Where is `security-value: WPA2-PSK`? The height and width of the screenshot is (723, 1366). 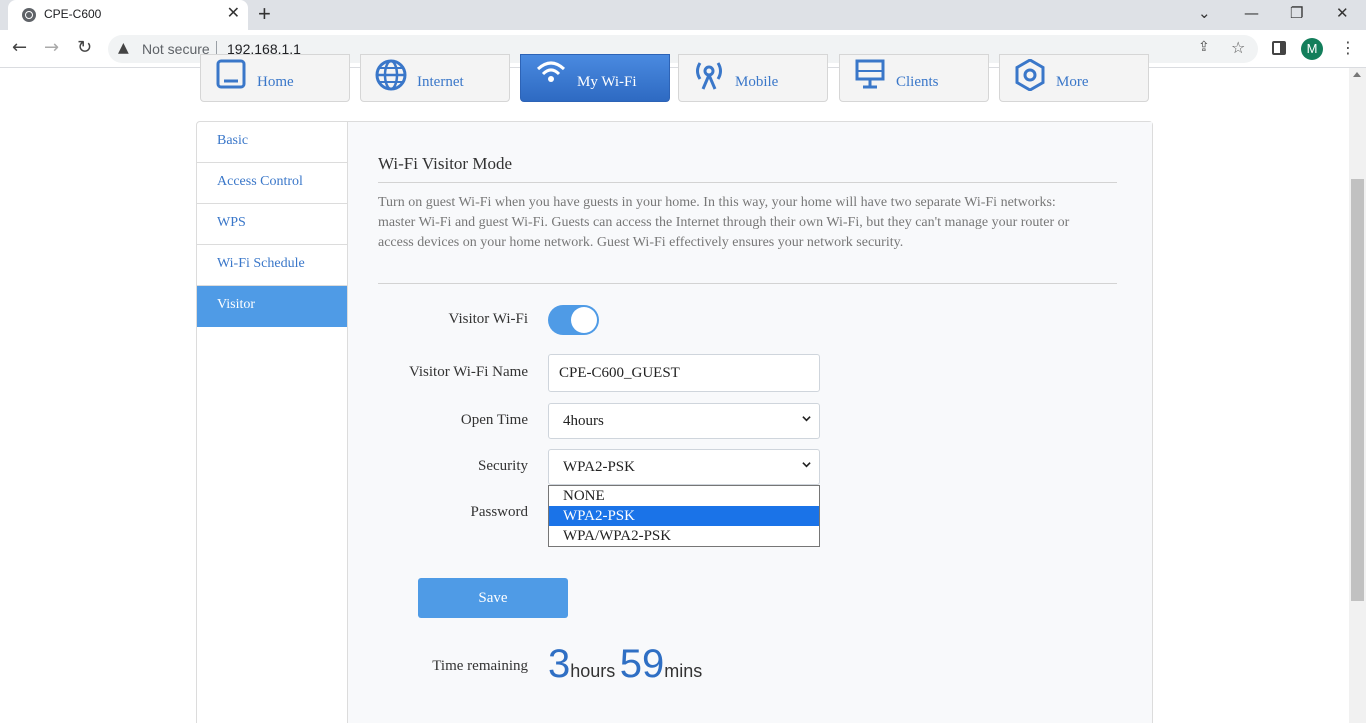 security-value: WPA2-PSK is located at coordinates (599, 467).